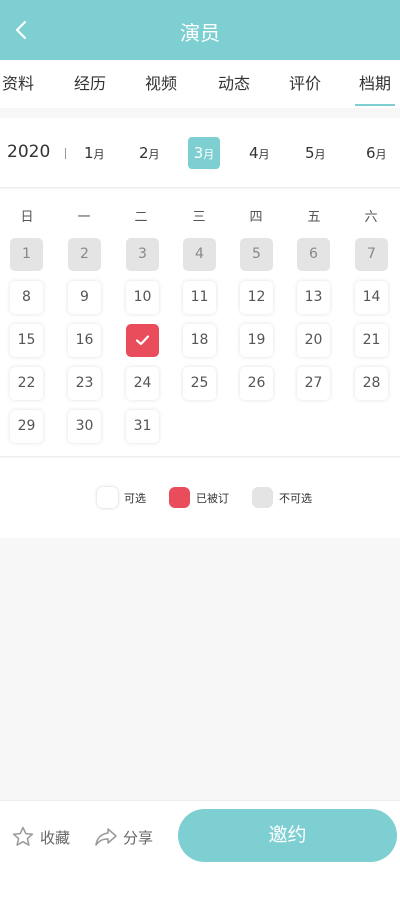  Describe the element at coordinates (141, 217) in the screenshot. I see `weekday-tue: 二` at that location.